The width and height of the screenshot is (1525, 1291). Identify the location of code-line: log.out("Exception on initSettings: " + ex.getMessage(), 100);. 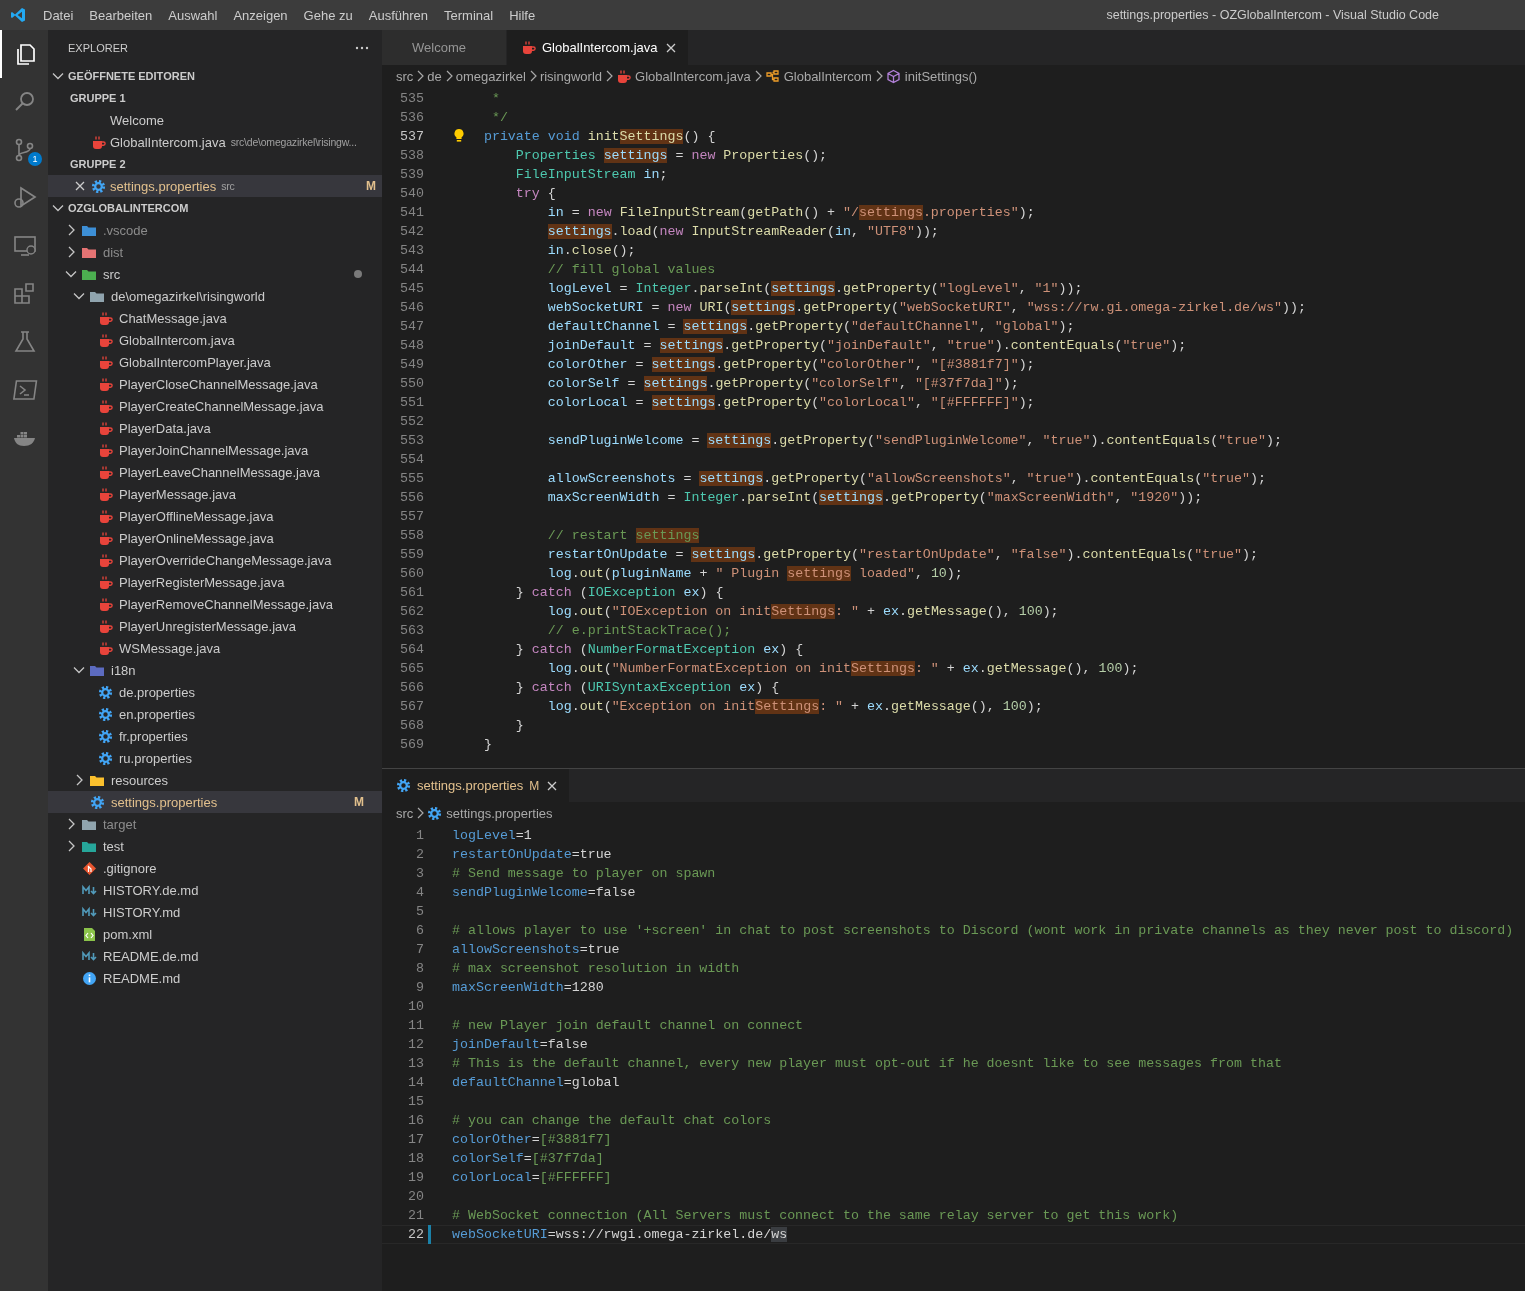
(794, 707).